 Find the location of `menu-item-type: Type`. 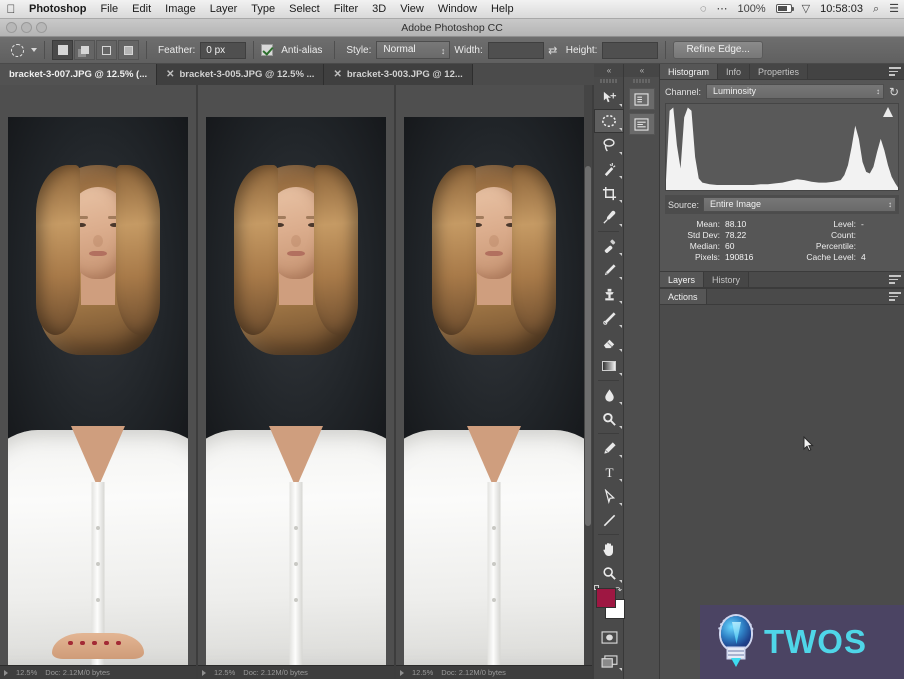

menu-item-type: Type is located at coordinates (263, 9).